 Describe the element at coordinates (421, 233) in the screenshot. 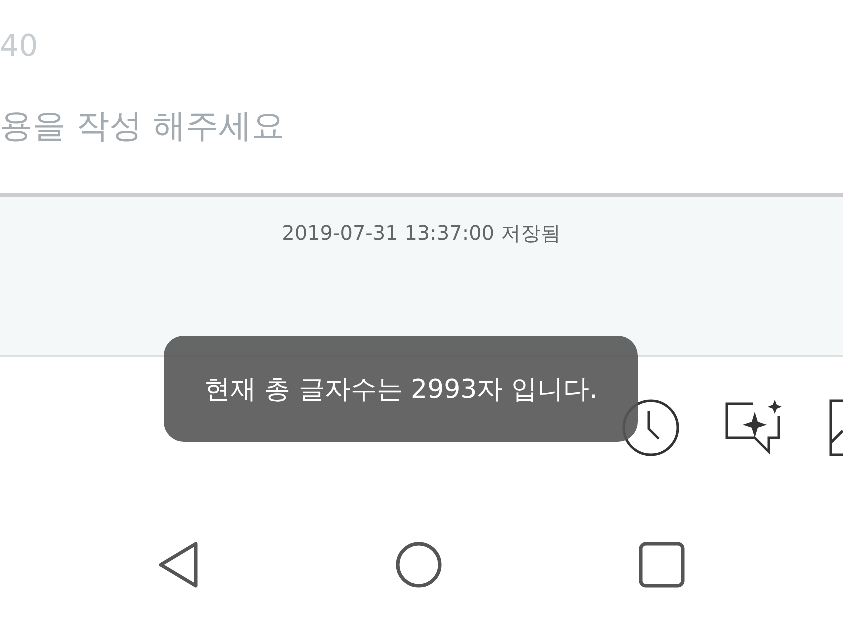

I see `save-status-text: 2019-07-31 13:37:00 저장됨` at that location.